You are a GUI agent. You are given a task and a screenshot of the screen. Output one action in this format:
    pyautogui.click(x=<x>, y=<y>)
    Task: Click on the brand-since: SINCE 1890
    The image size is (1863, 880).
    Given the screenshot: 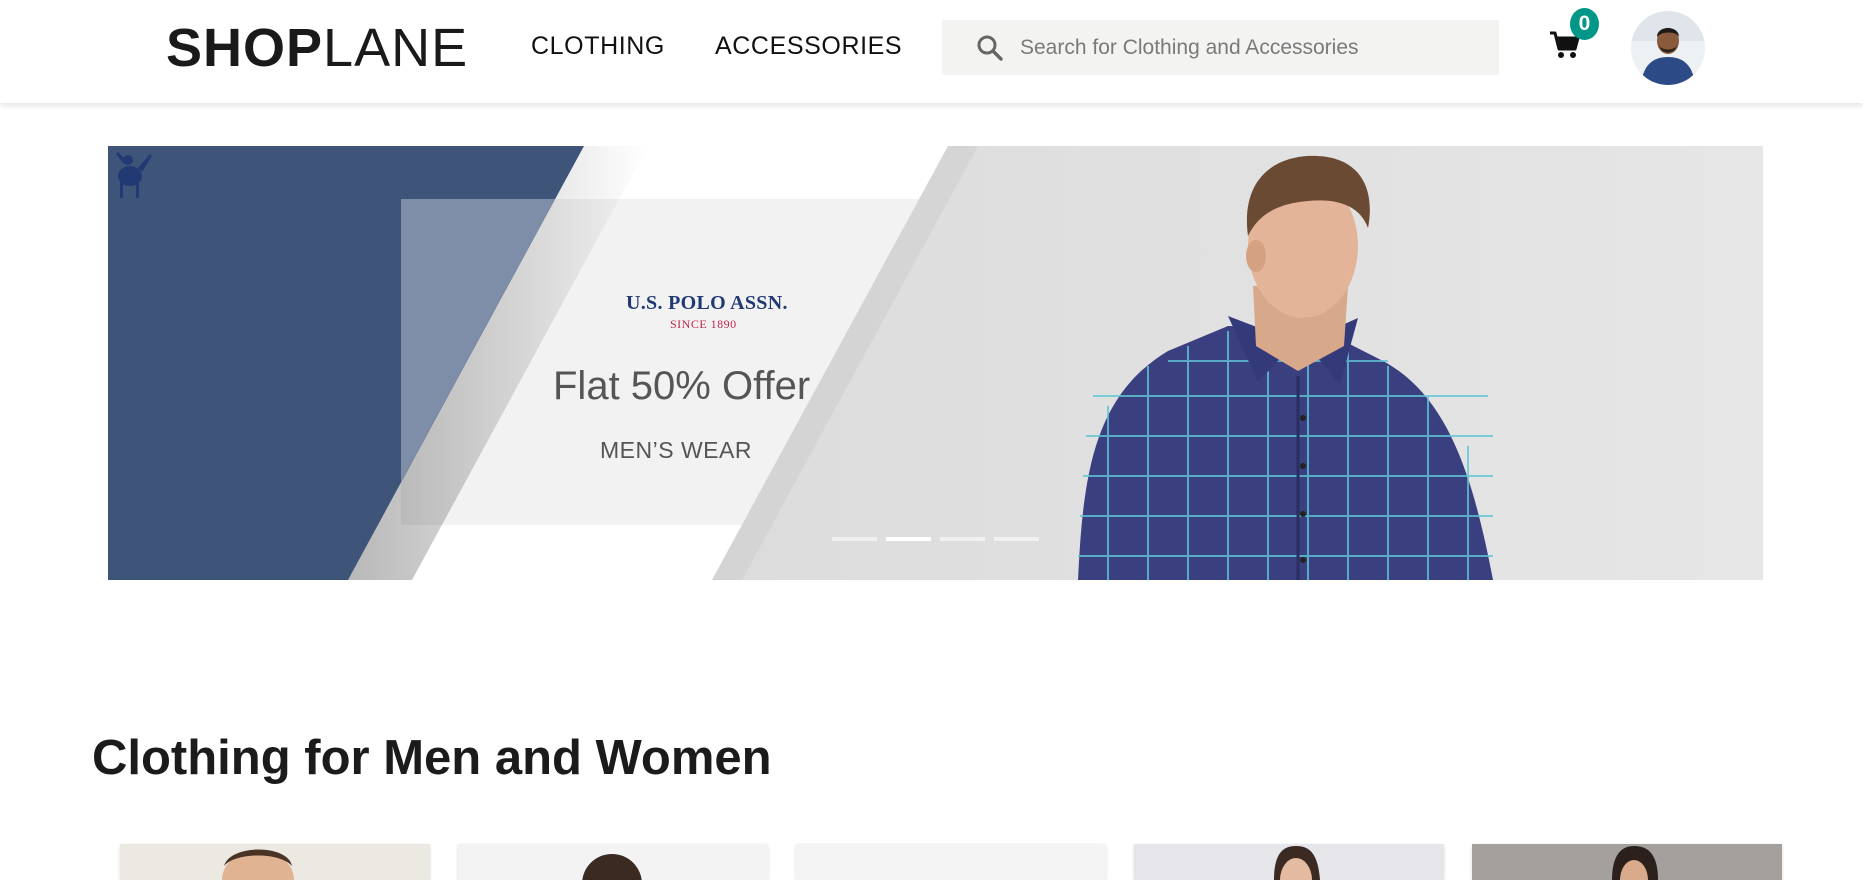 What is the action you would take?
    pyautogui.click(x=703, y=324)
    